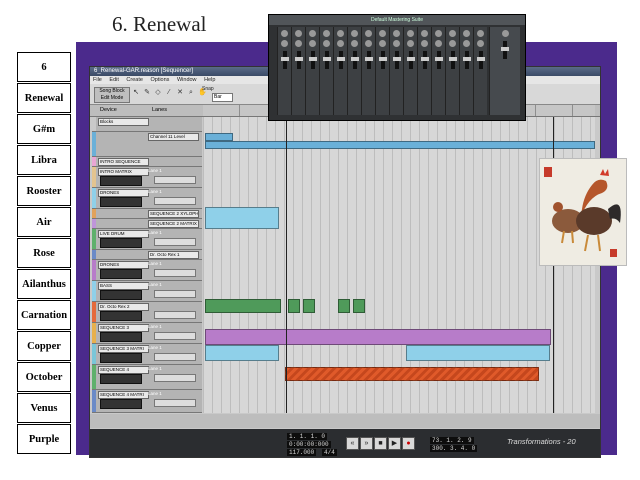  What do you see at coordinates (180, 93) in the screenshot?
I see `mute-tool-icon: ✕` at bounding box center [180, 93].